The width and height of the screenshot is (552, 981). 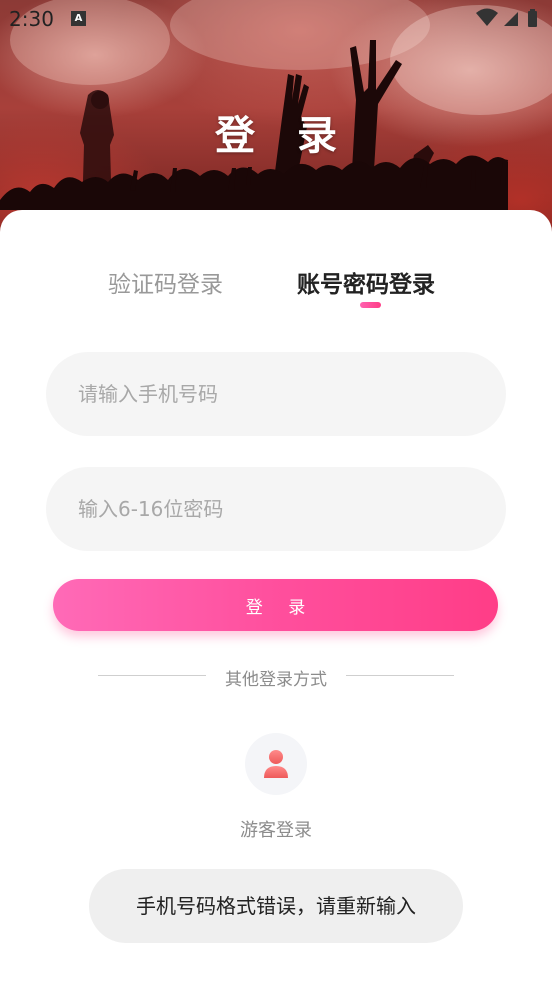 What do you see at coordinates (275, 605) in the screenshot?
I see `login-button: 登 录` at bounding box center [275, 605].